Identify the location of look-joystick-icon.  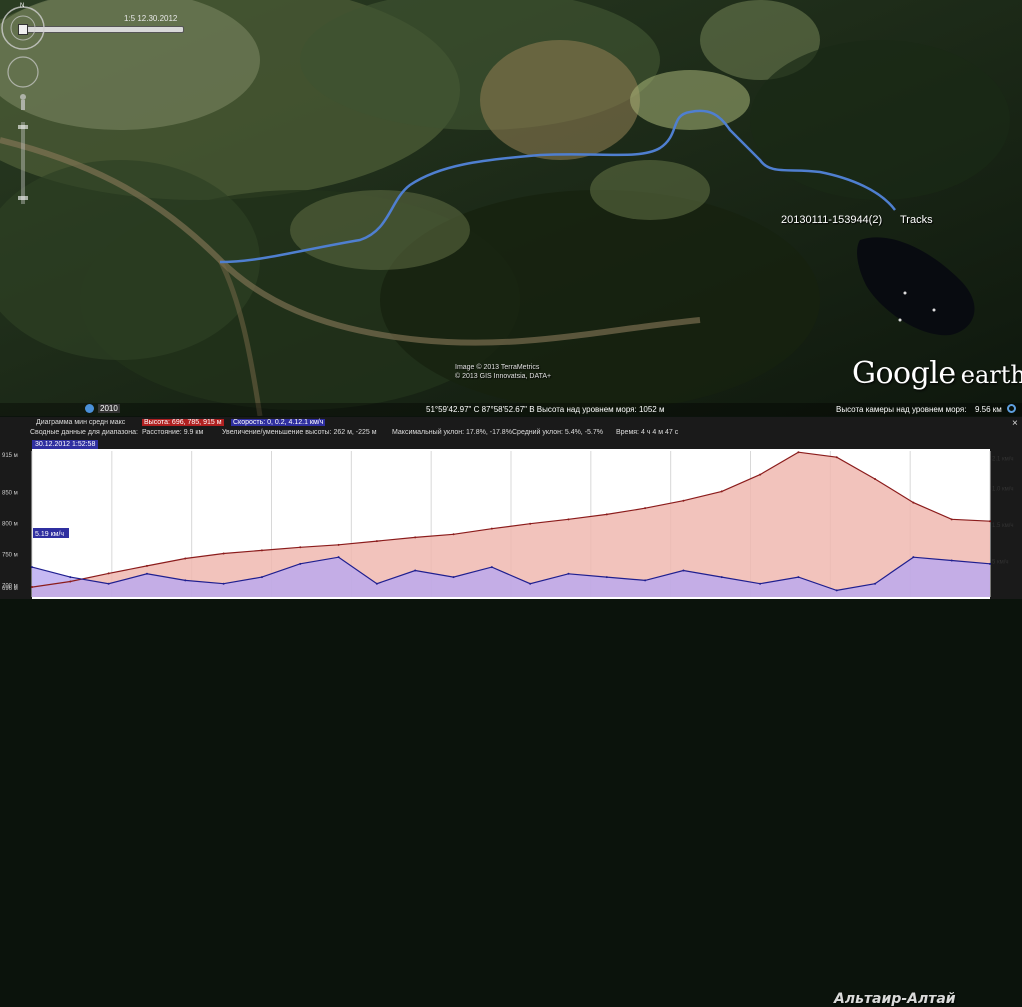
(23, 72).